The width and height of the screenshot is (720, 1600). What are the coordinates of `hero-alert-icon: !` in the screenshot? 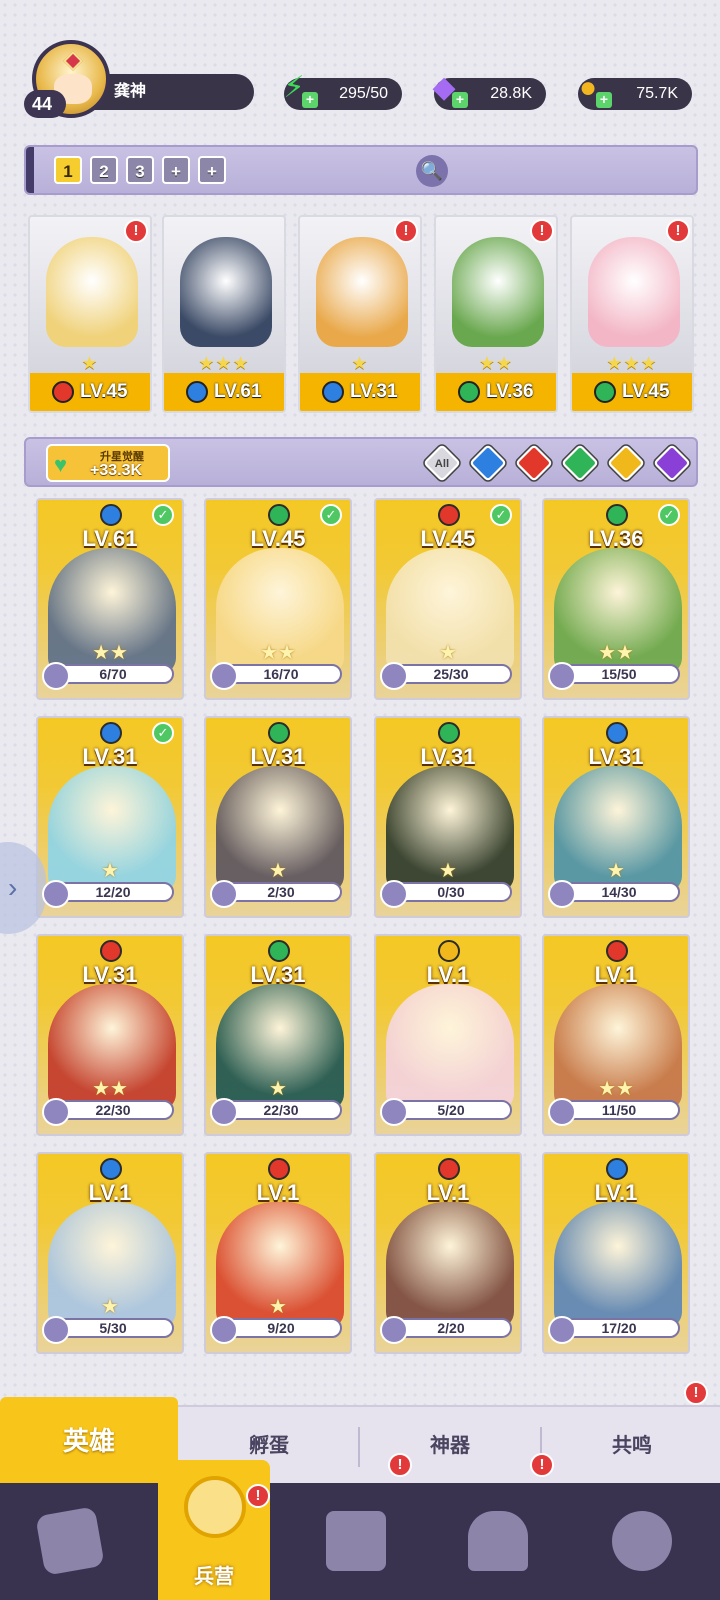 It's located at (542, 231).